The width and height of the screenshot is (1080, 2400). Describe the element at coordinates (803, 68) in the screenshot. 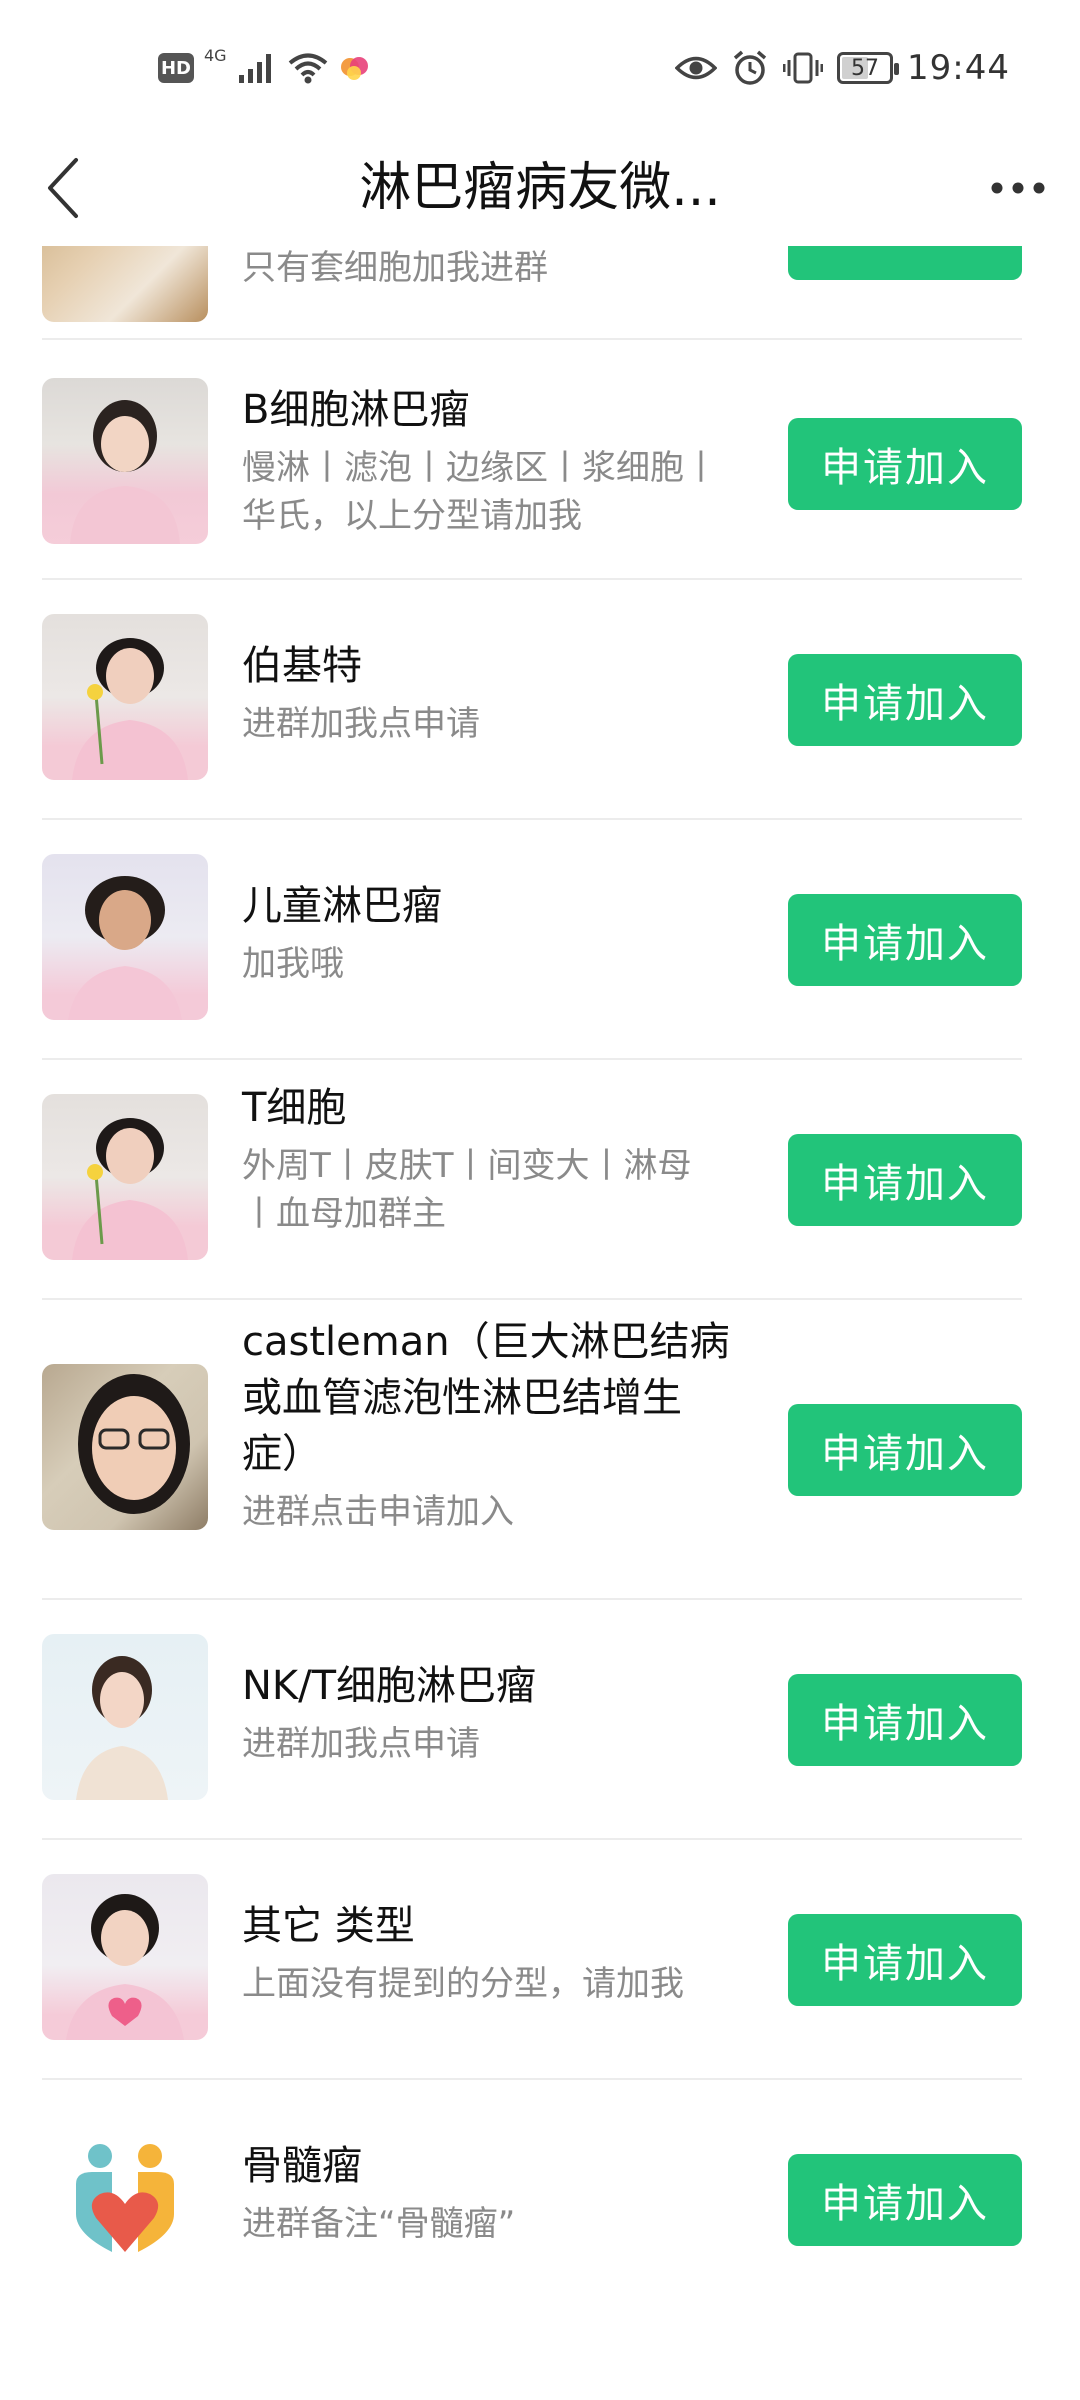

I see `vibrate-icon` at that location.